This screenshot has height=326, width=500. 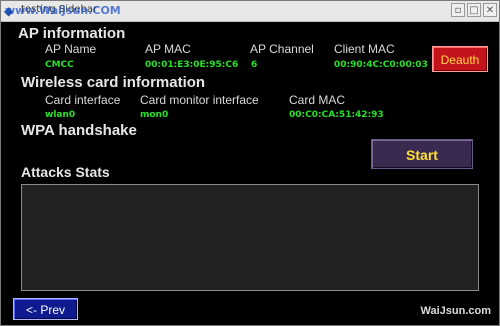 I want to click on ap-name-label: AP Name, so click(x=71, y=49).